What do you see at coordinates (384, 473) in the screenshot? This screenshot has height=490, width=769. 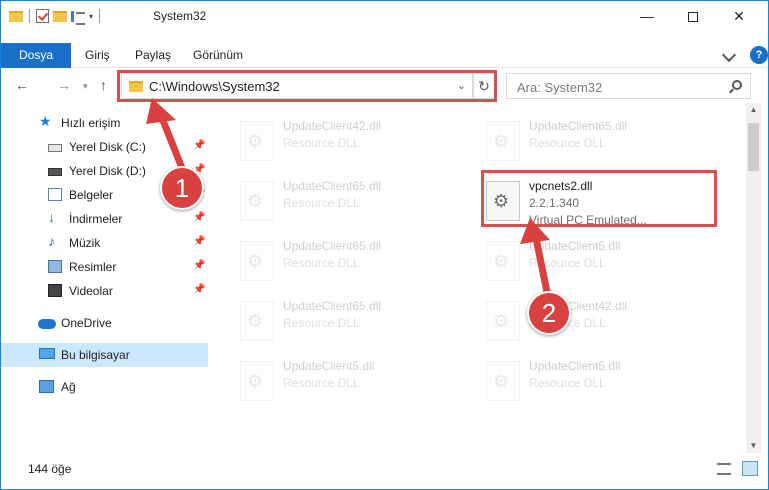 I see `status-bar: 144 öğe` at bounding box center [384, 473].